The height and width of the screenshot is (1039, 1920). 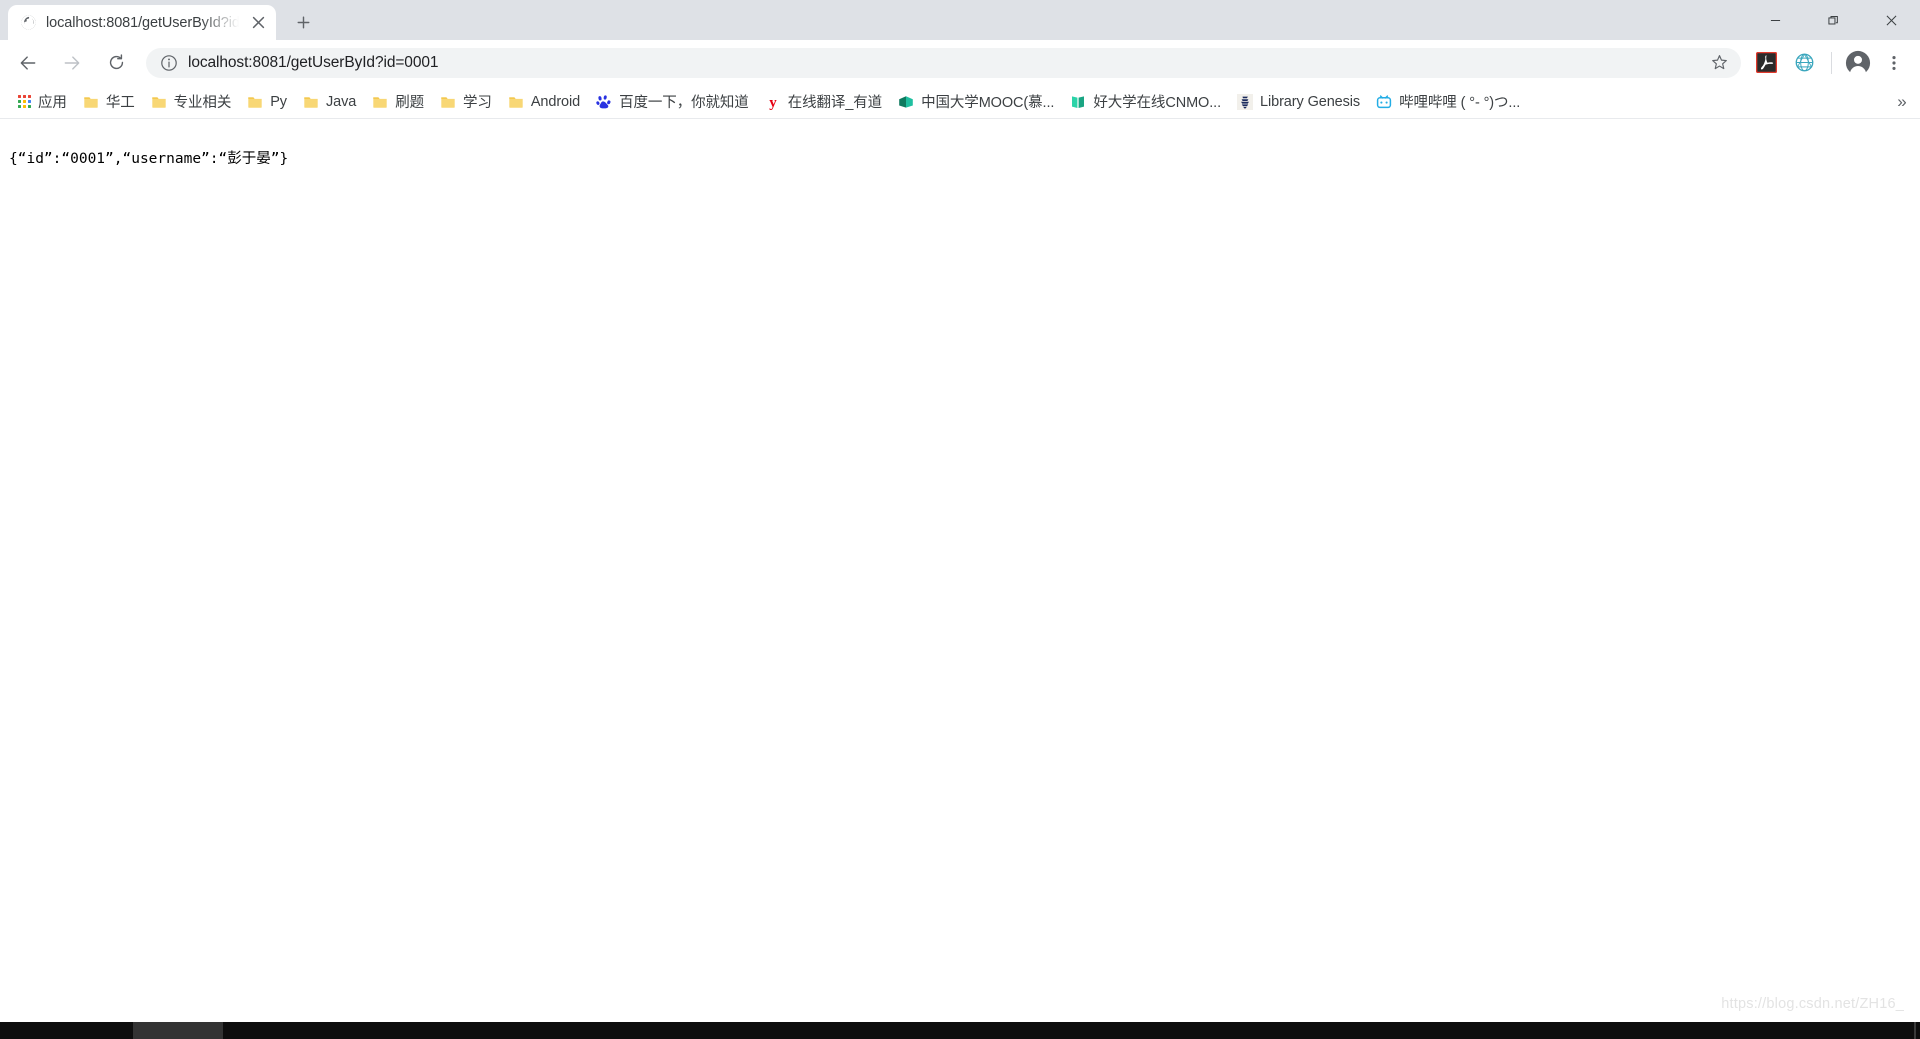 What do you see at coordinates (278, 101) in the screenshot?
I see `bookmark-label: Py` at bounding box center [278, 101].